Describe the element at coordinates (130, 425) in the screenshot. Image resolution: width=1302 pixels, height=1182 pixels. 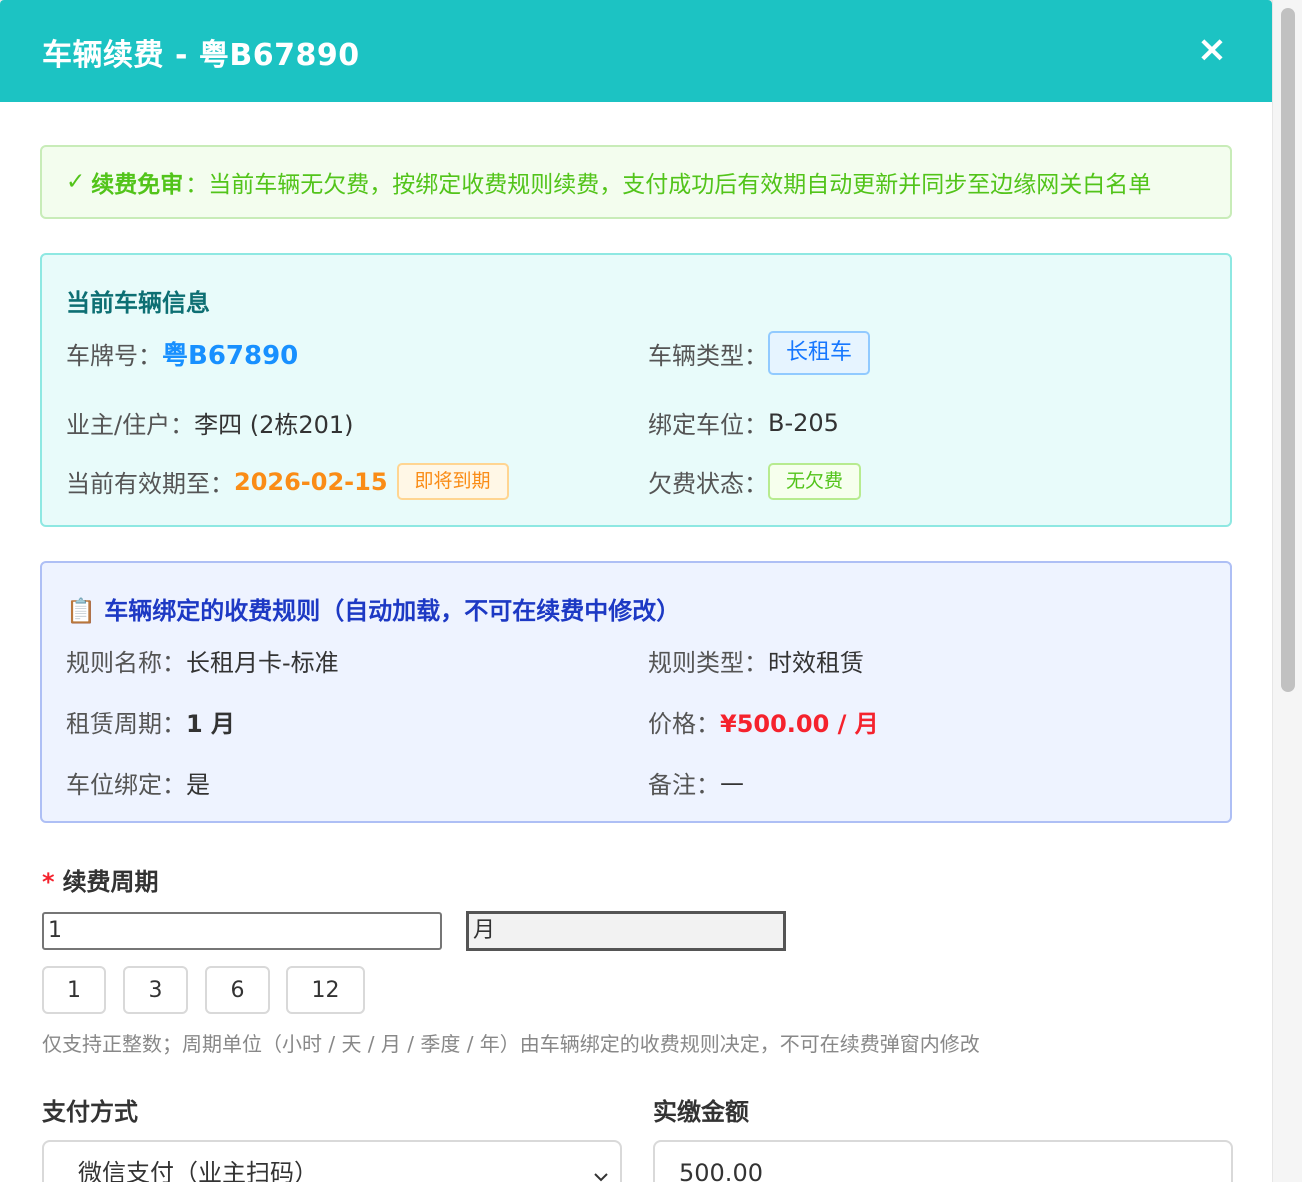
I see `owner-label: 业主/住户：` at that location.